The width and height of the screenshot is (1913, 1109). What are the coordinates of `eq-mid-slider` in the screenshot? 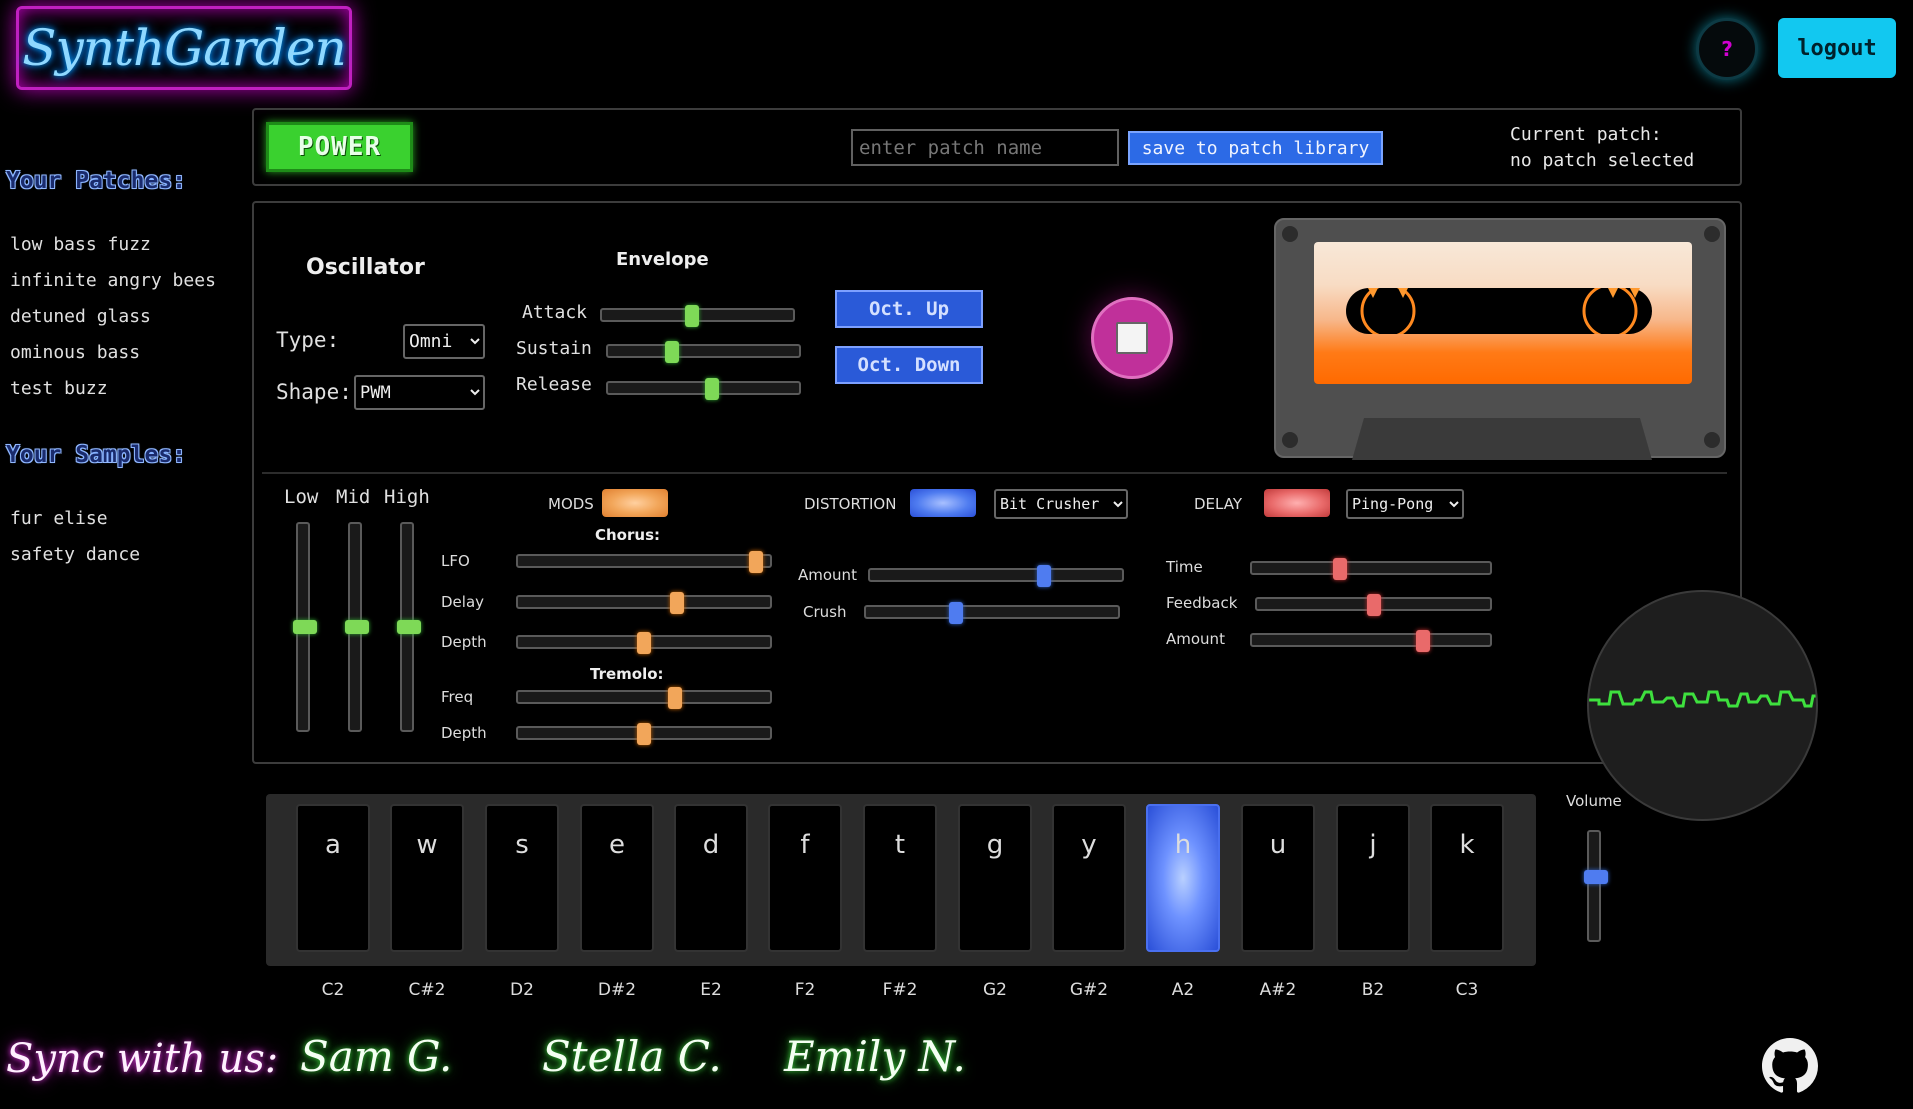 It's located at (357, 627).